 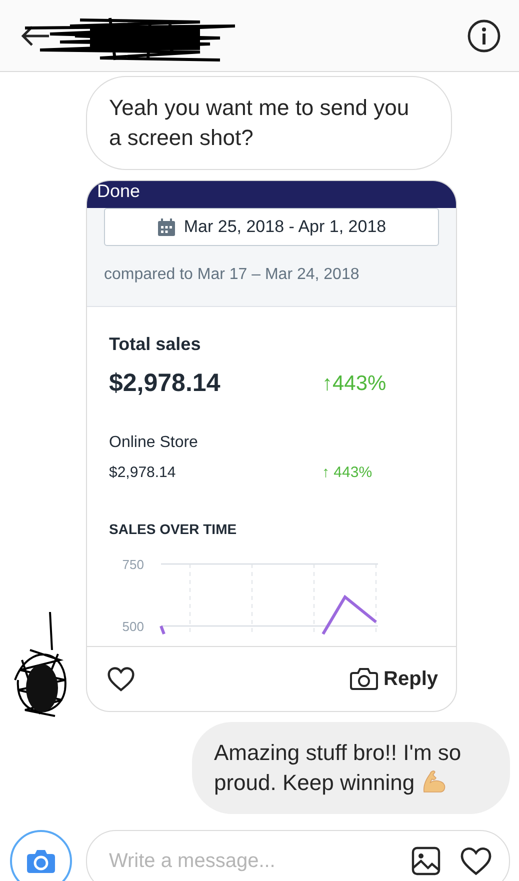 What do you see at coordinates (154, 443) in the screenshot?
I see `channel-name: Online Store` at bounding box center [154, 443].